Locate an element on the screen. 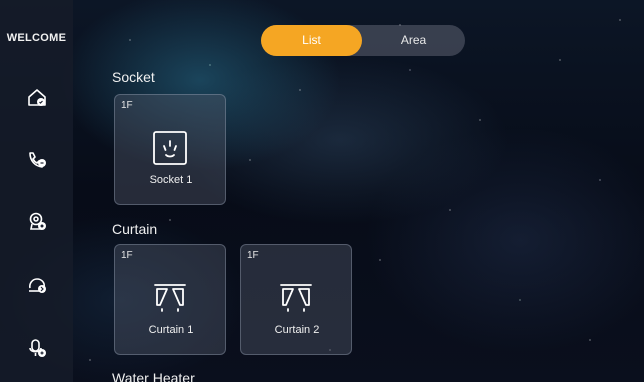 This screenshot has width=644, height=382. socket-icon is located at coordinates (170, 148).